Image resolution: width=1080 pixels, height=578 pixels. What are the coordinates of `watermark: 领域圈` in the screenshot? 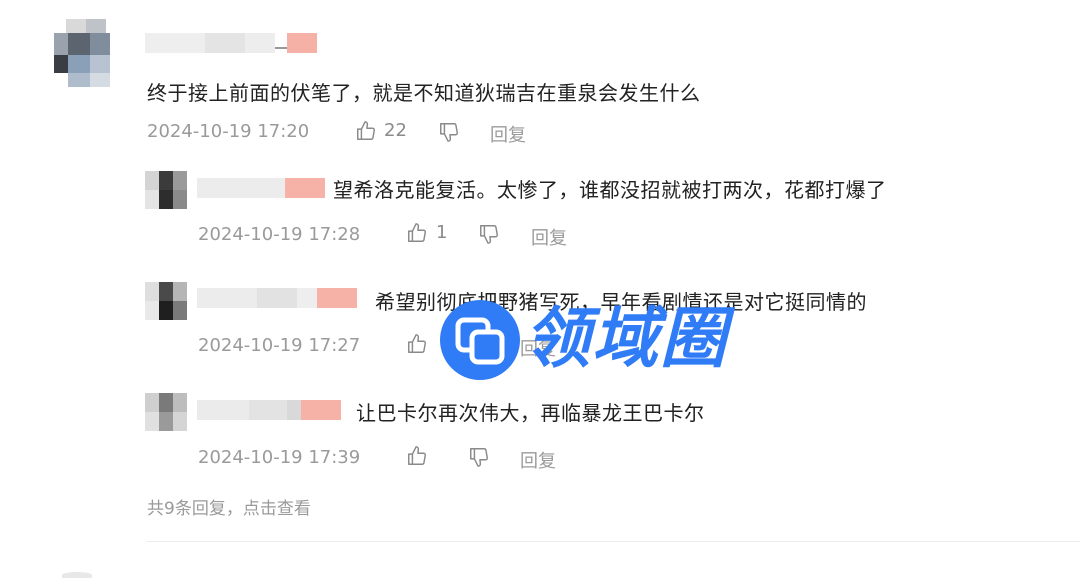 It's located at (605, 340).